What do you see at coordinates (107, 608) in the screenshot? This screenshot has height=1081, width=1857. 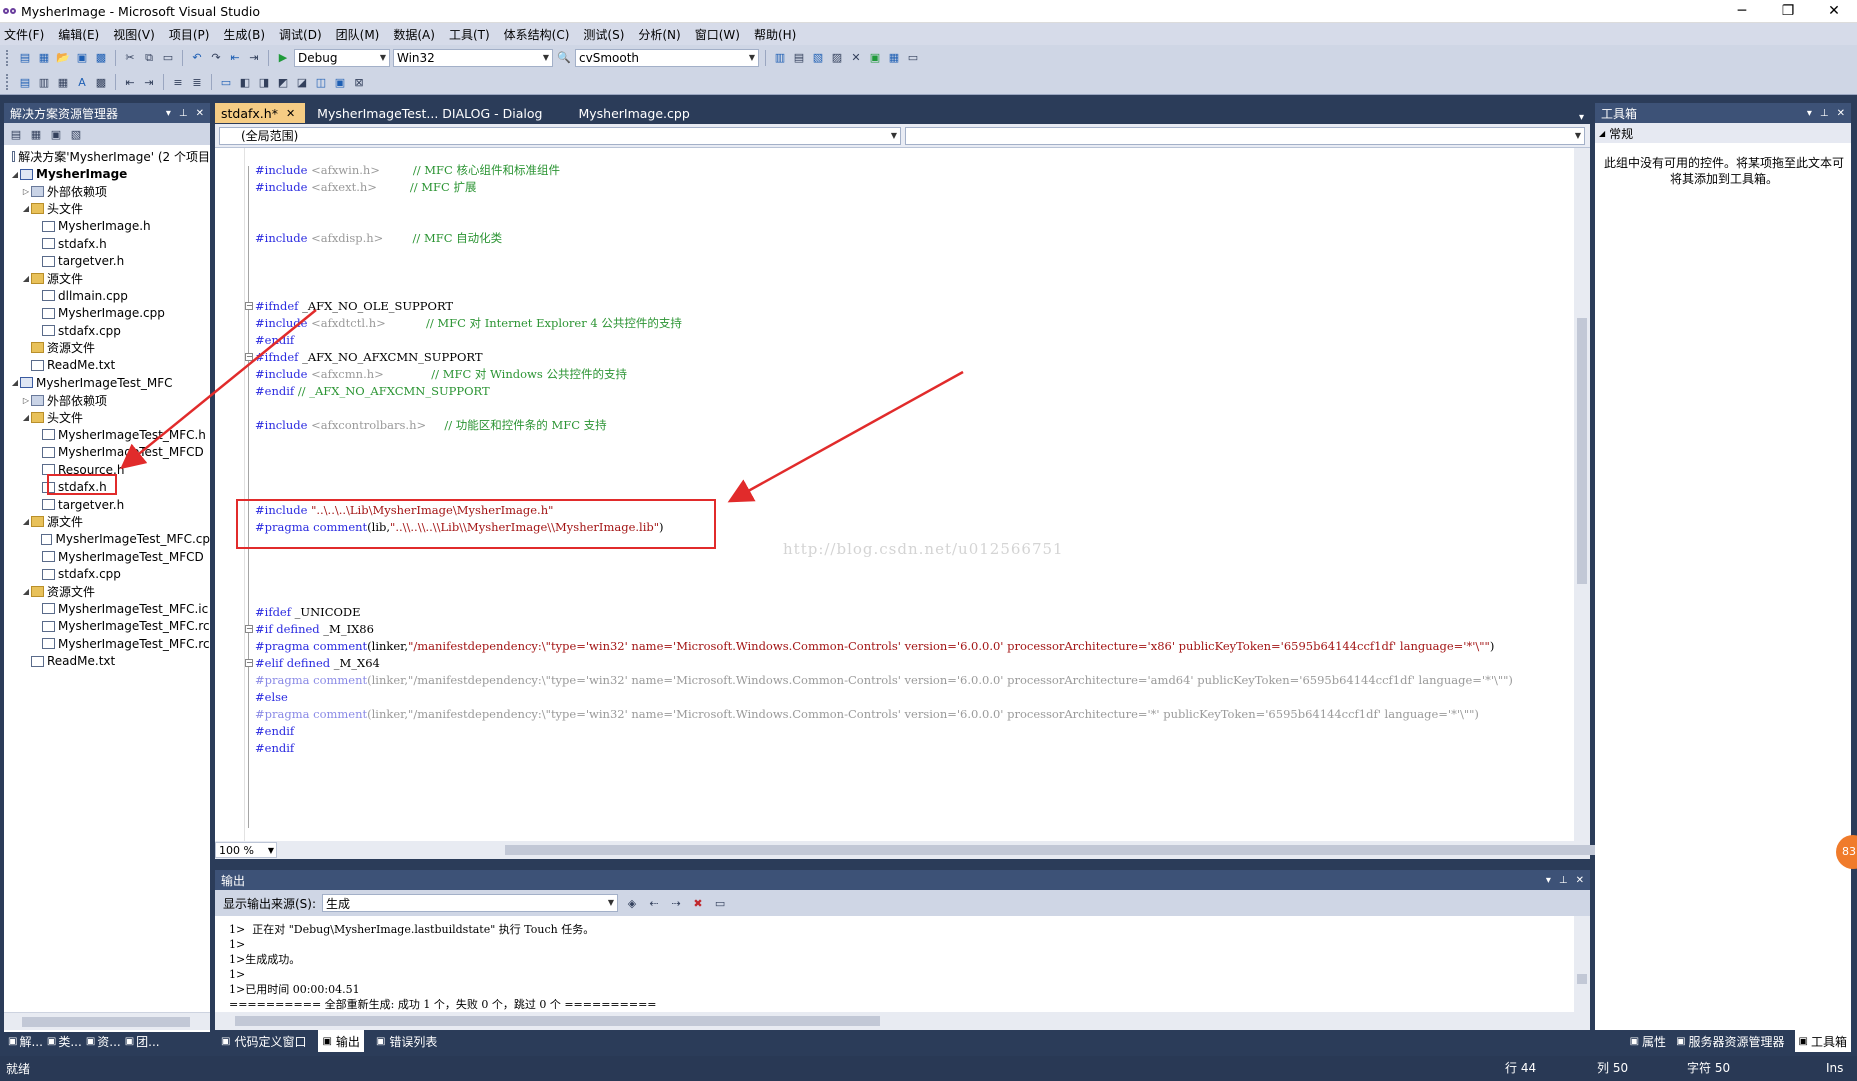 I see `tree-item: MysherImageTest_MFC.ic` at bounding box center [107, 608].